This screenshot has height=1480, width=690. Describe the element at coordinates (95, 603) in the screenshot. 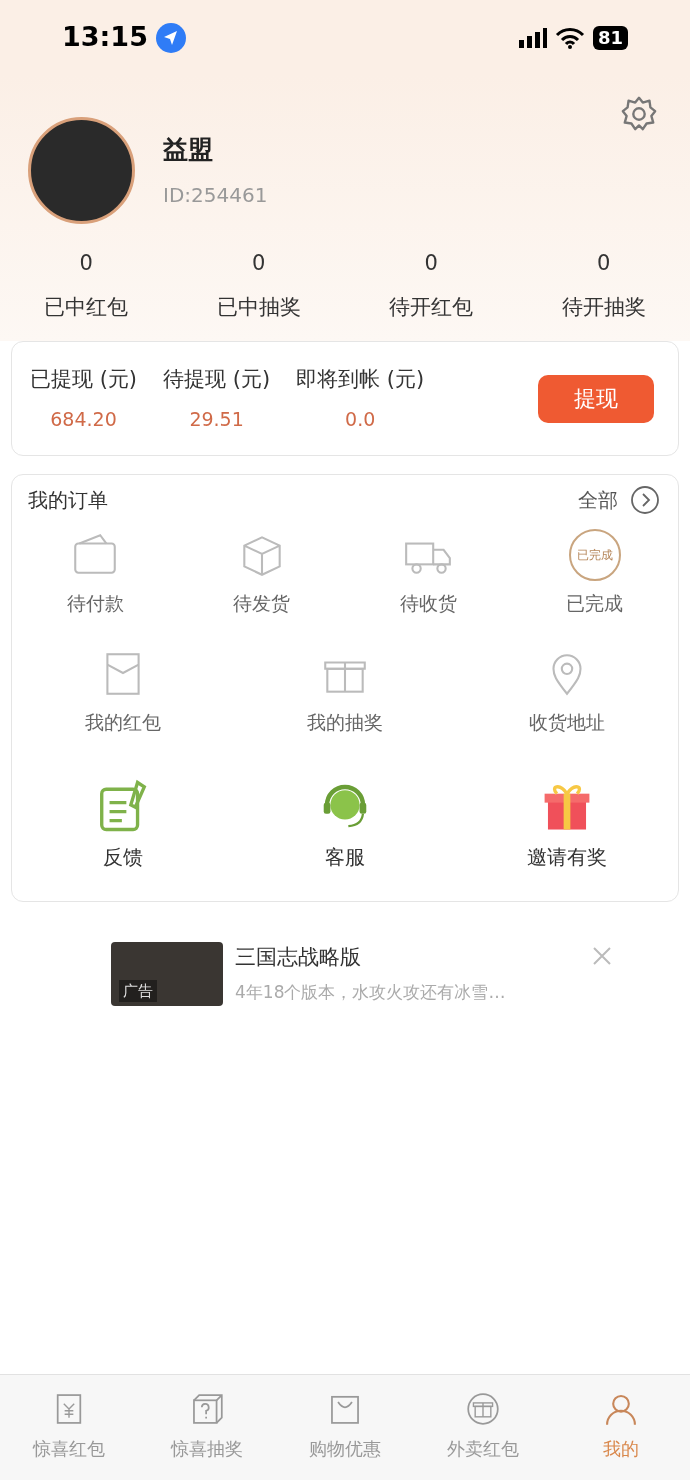

I see `order-status-item: 待付款` at that location.